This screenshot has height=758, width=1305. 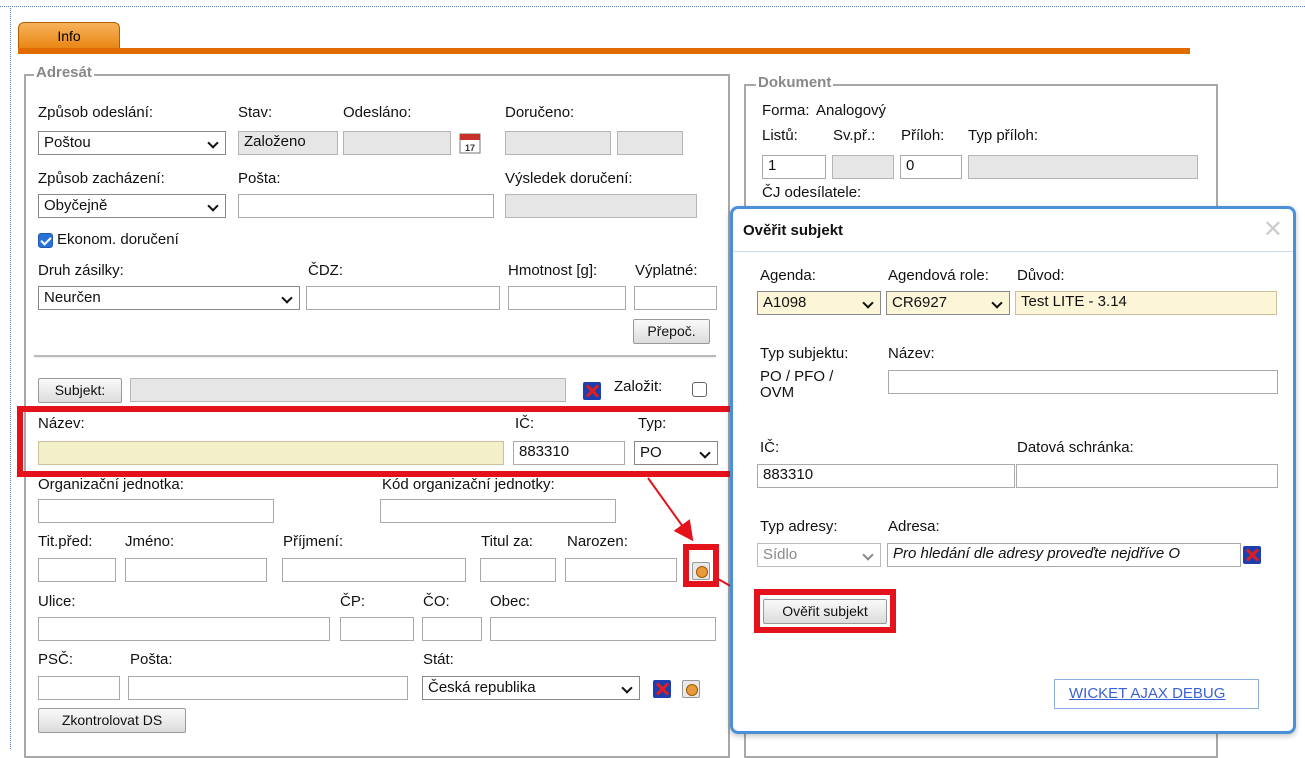 What do you see at coordinates (886, 476) in the screenshot?
I see `modal-ic-input: 883310` at bounding box center [886, 476].